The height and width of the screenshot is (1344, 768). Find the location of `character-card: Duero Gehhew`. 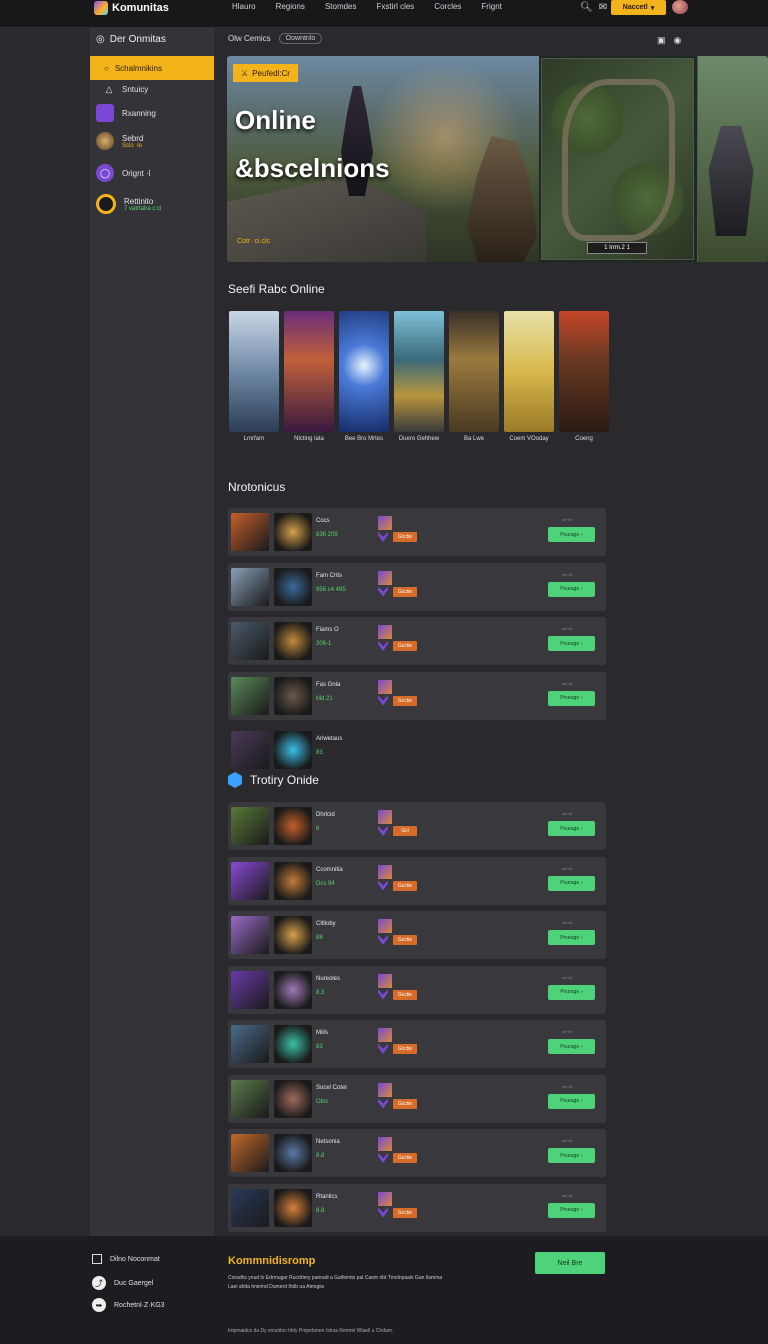

character-card: Duero Gehhew is located at coordinates (419, 376).